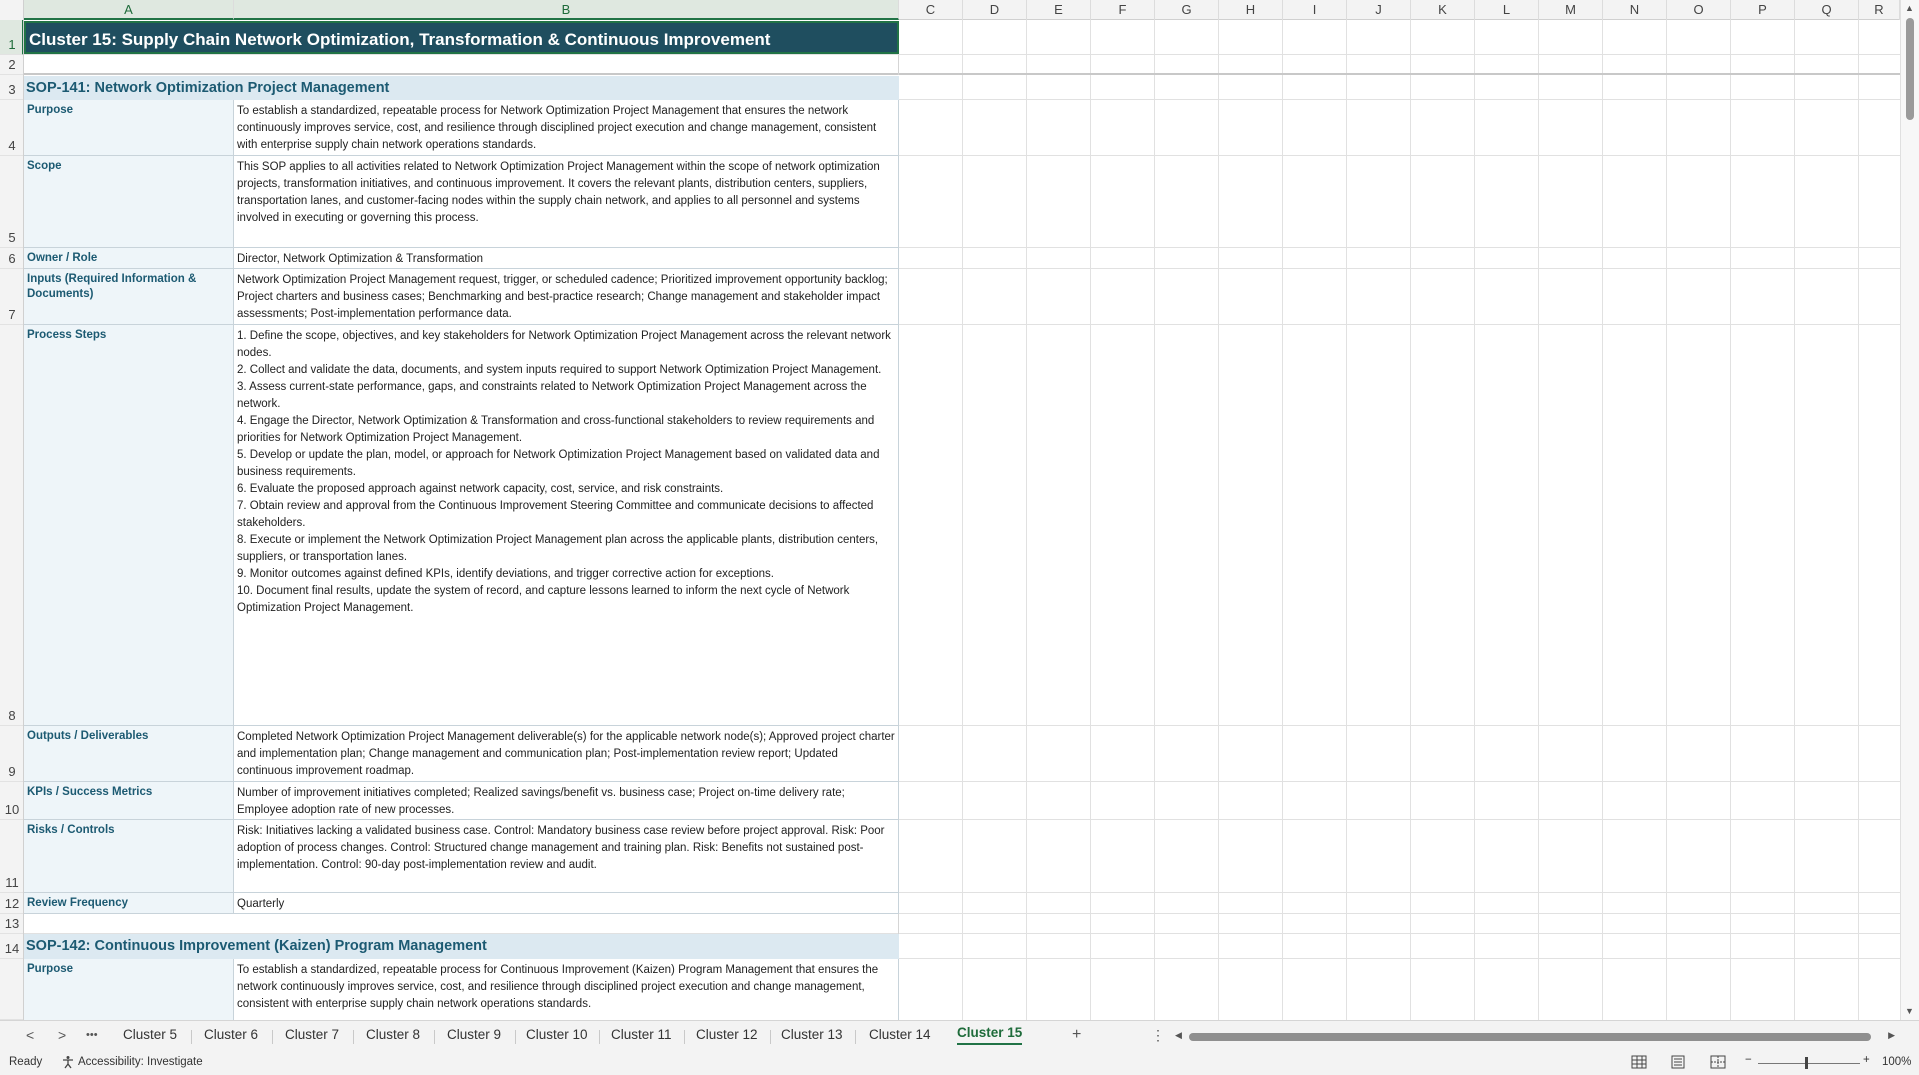 Image resolution: width=1919 pixels, height=1075 pixels. I want to click on sheet-tab-cluster-15: Cluster 15, so click(990, 1035).